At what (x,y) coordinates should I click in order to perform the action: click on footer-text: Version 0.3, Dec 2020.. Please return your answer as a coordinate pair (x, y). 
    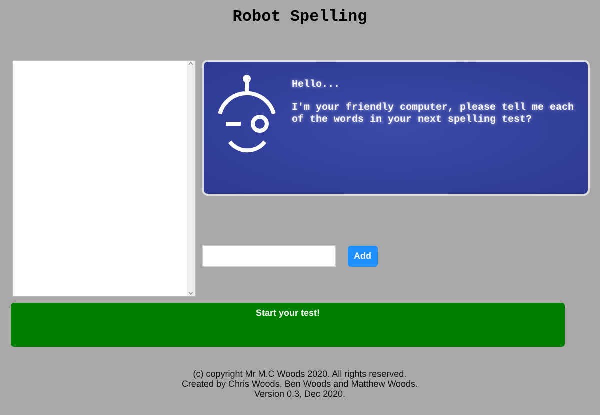
    Looking at the image, I should click on (300, 394).